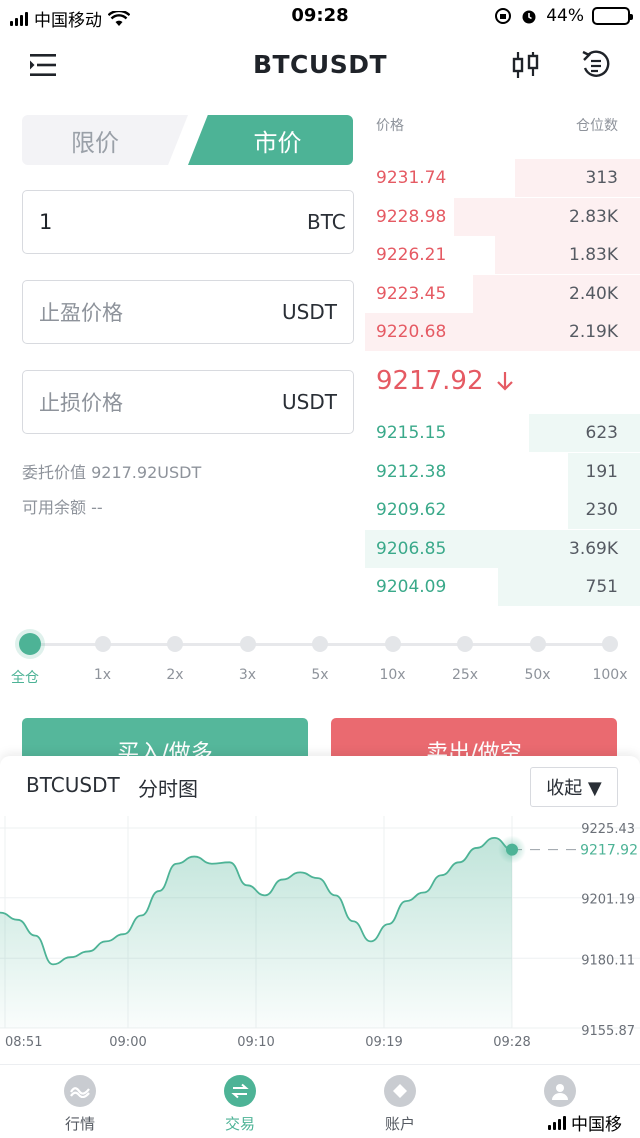  Describe the element at coordinates (240, 1091) in the screenshot. I see `trade-icon` at that location.